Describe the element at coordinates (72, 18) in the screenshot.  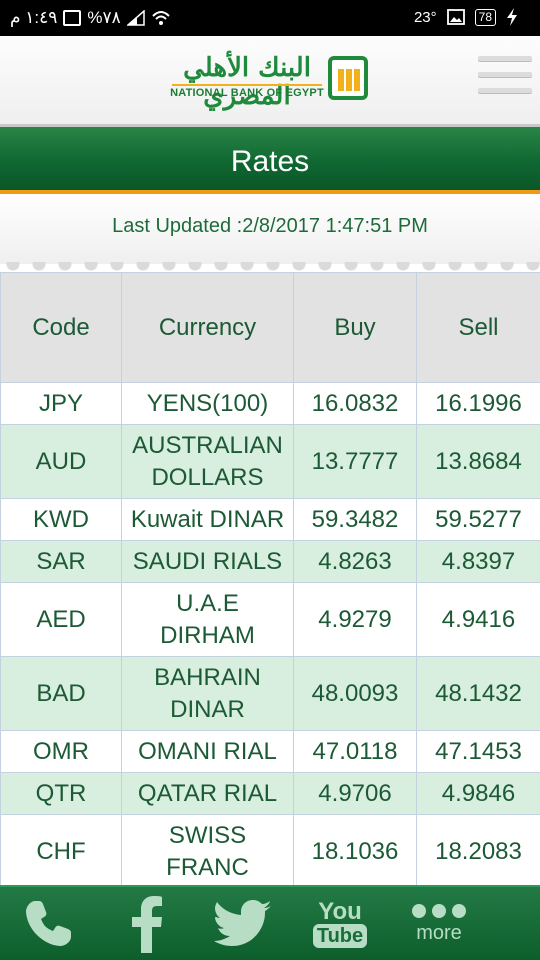
I see `battery-icon` at that location.